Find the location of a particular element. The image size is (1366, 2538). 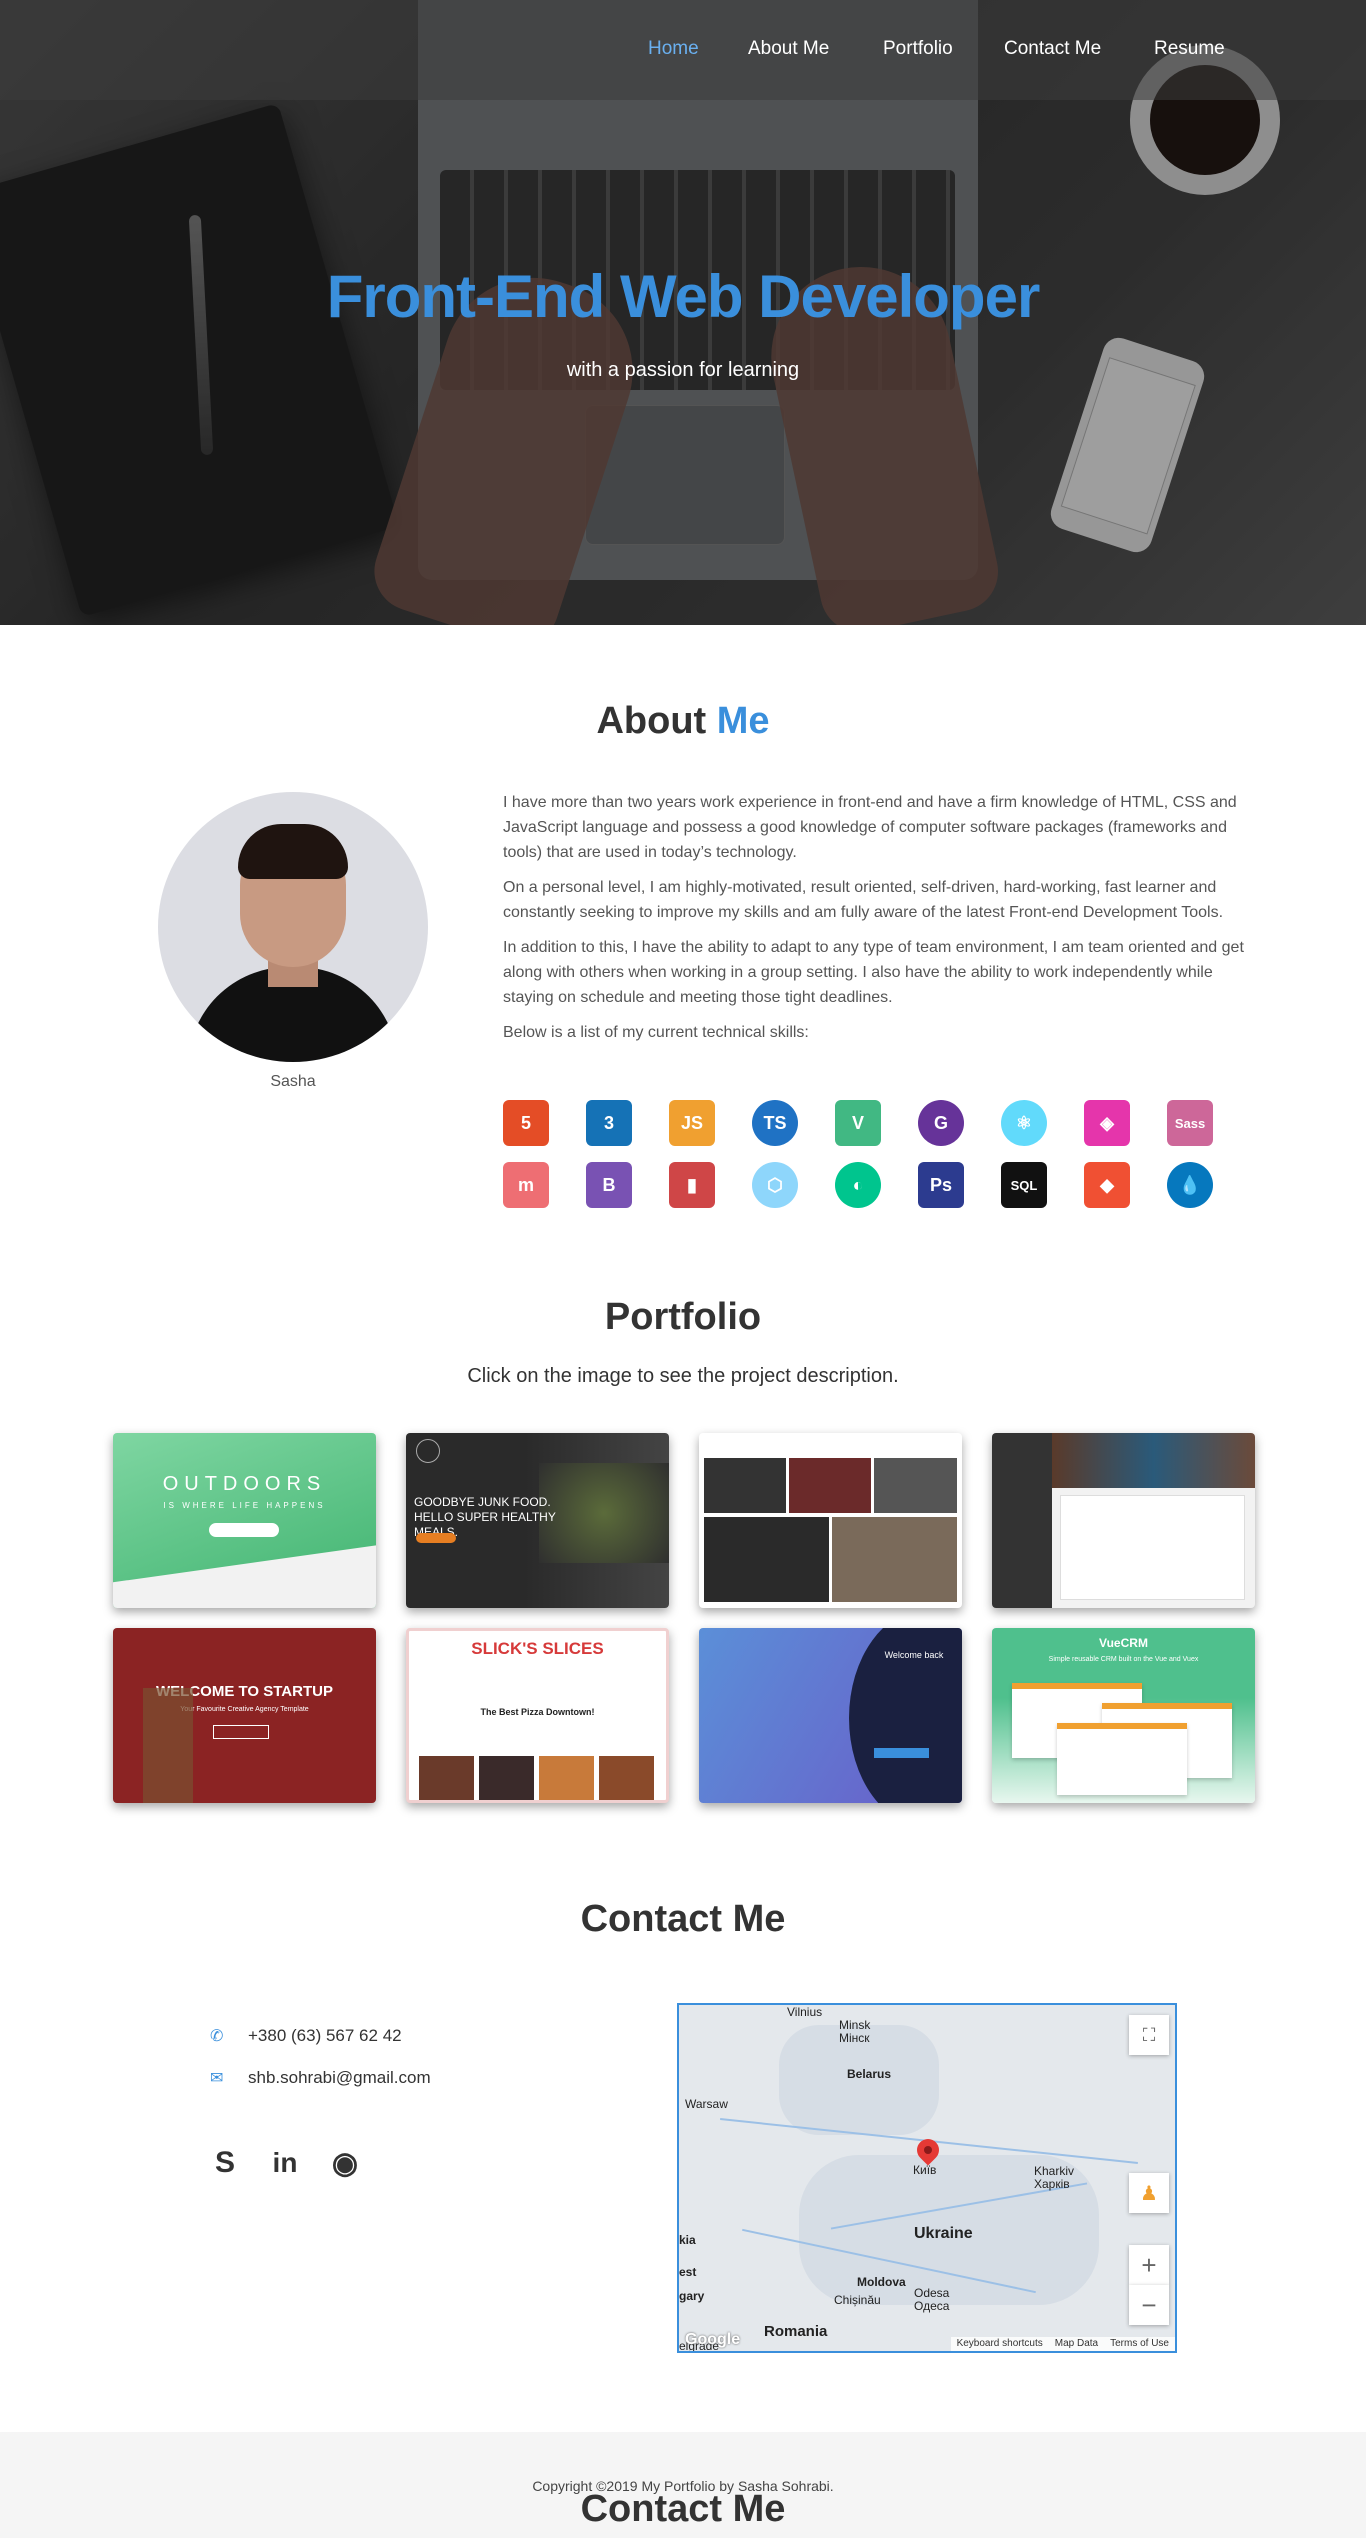

project-card-outdoors: OUTDOORS IS WHERE LIFE HAPPENS is located at coordinates (244, 1520).